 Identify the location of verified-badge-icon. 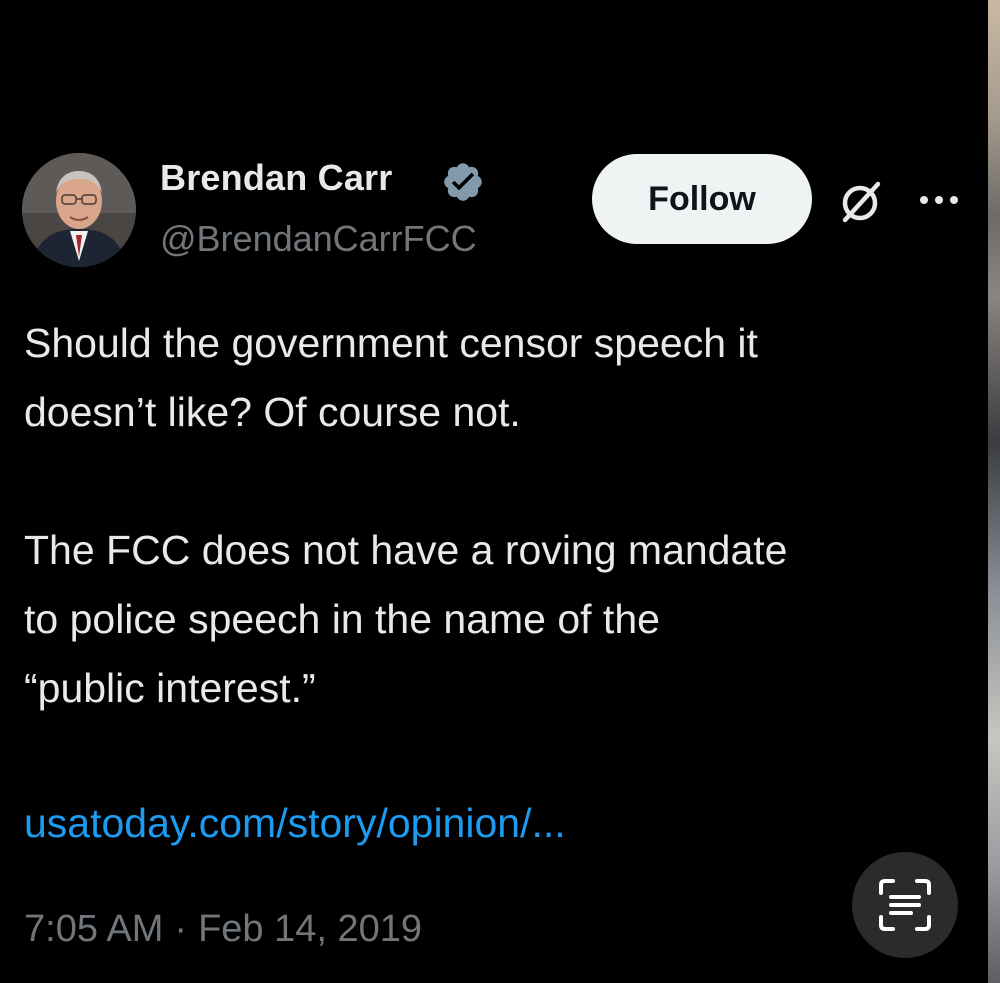
(463, 182).